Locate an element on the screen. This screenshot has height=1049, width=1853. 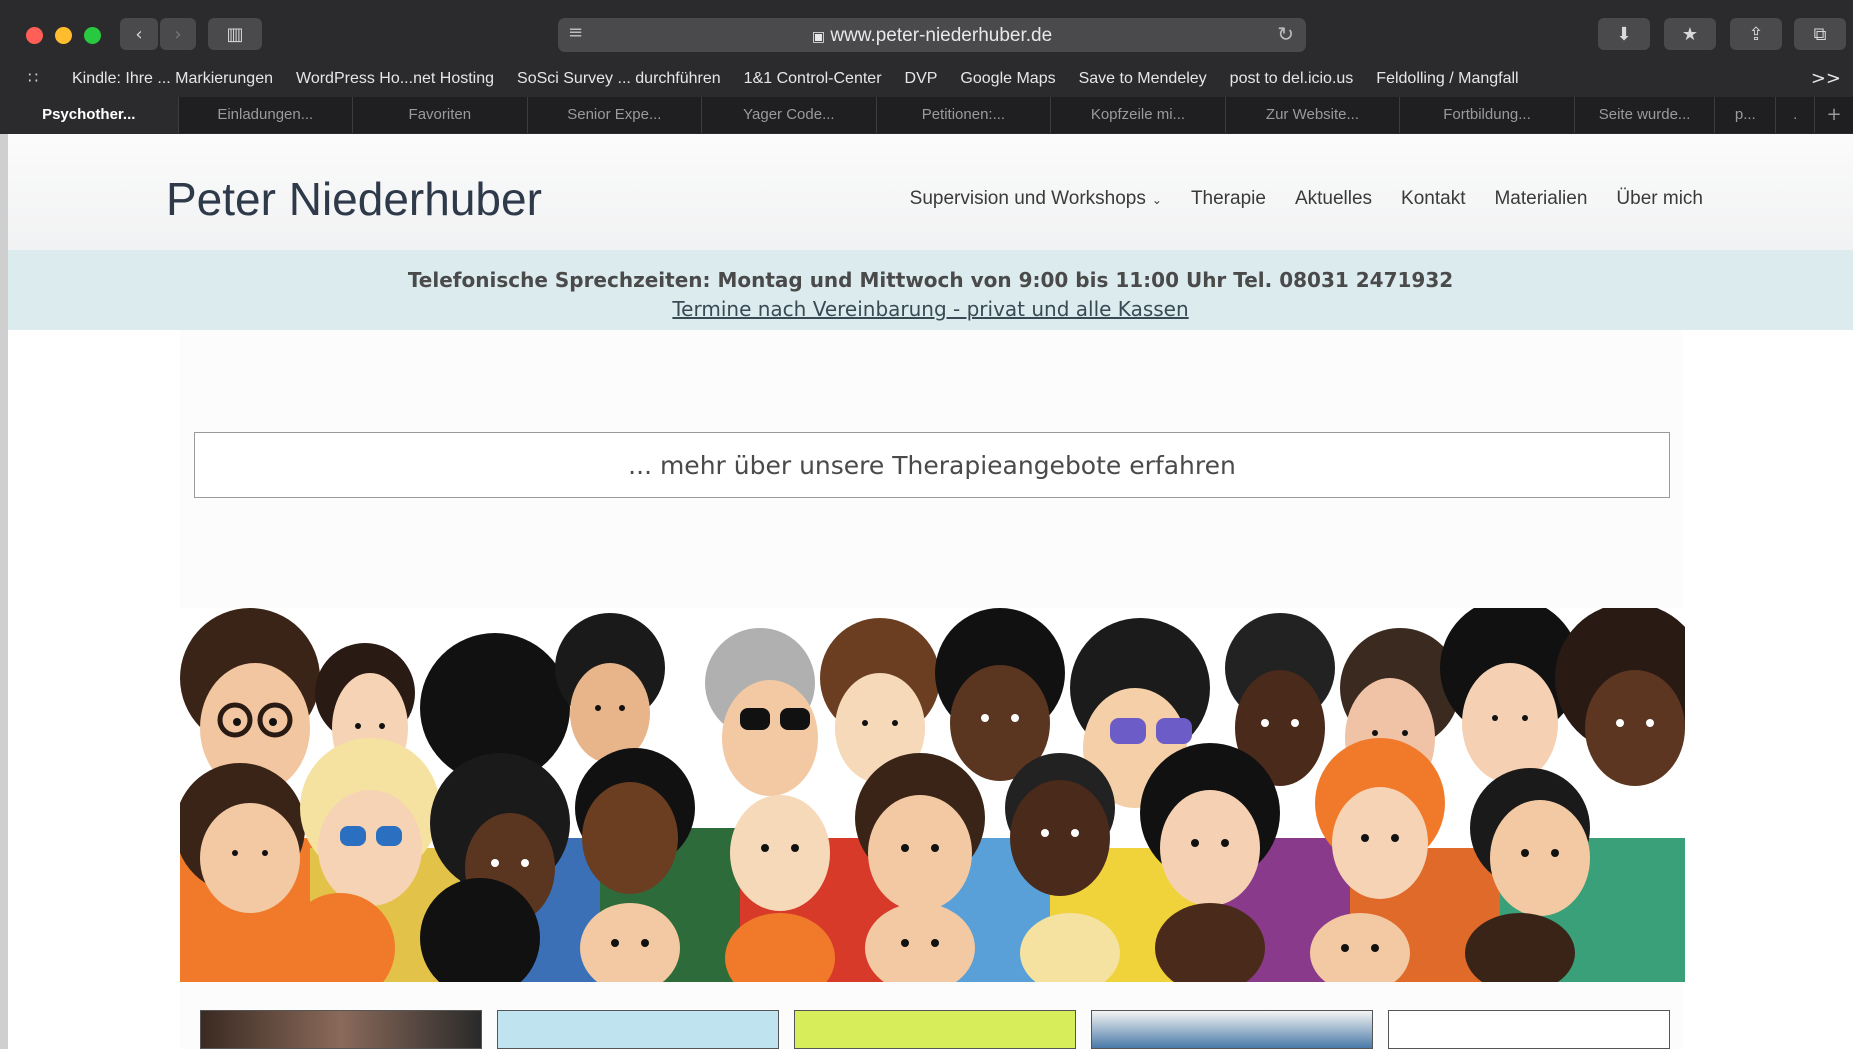
close-window-button is located at coordinates (34, 35).